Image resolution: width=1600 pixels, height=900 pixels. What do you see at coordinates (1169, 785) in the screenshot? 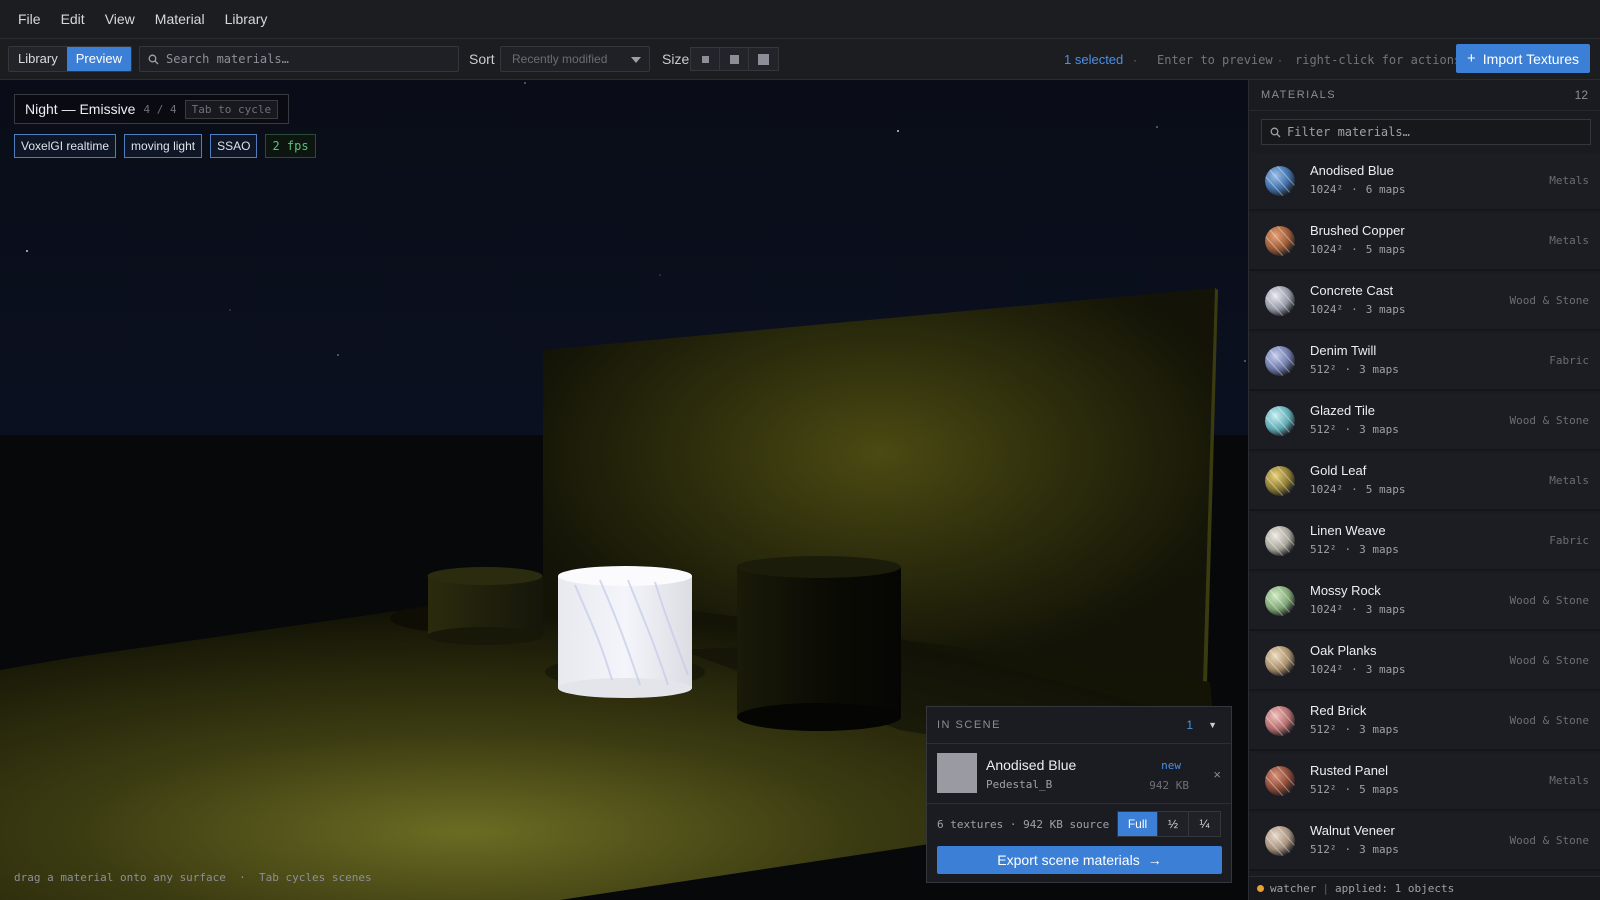
I see `in-scene-size: 942 KB` at bounding box center [1169, 785].